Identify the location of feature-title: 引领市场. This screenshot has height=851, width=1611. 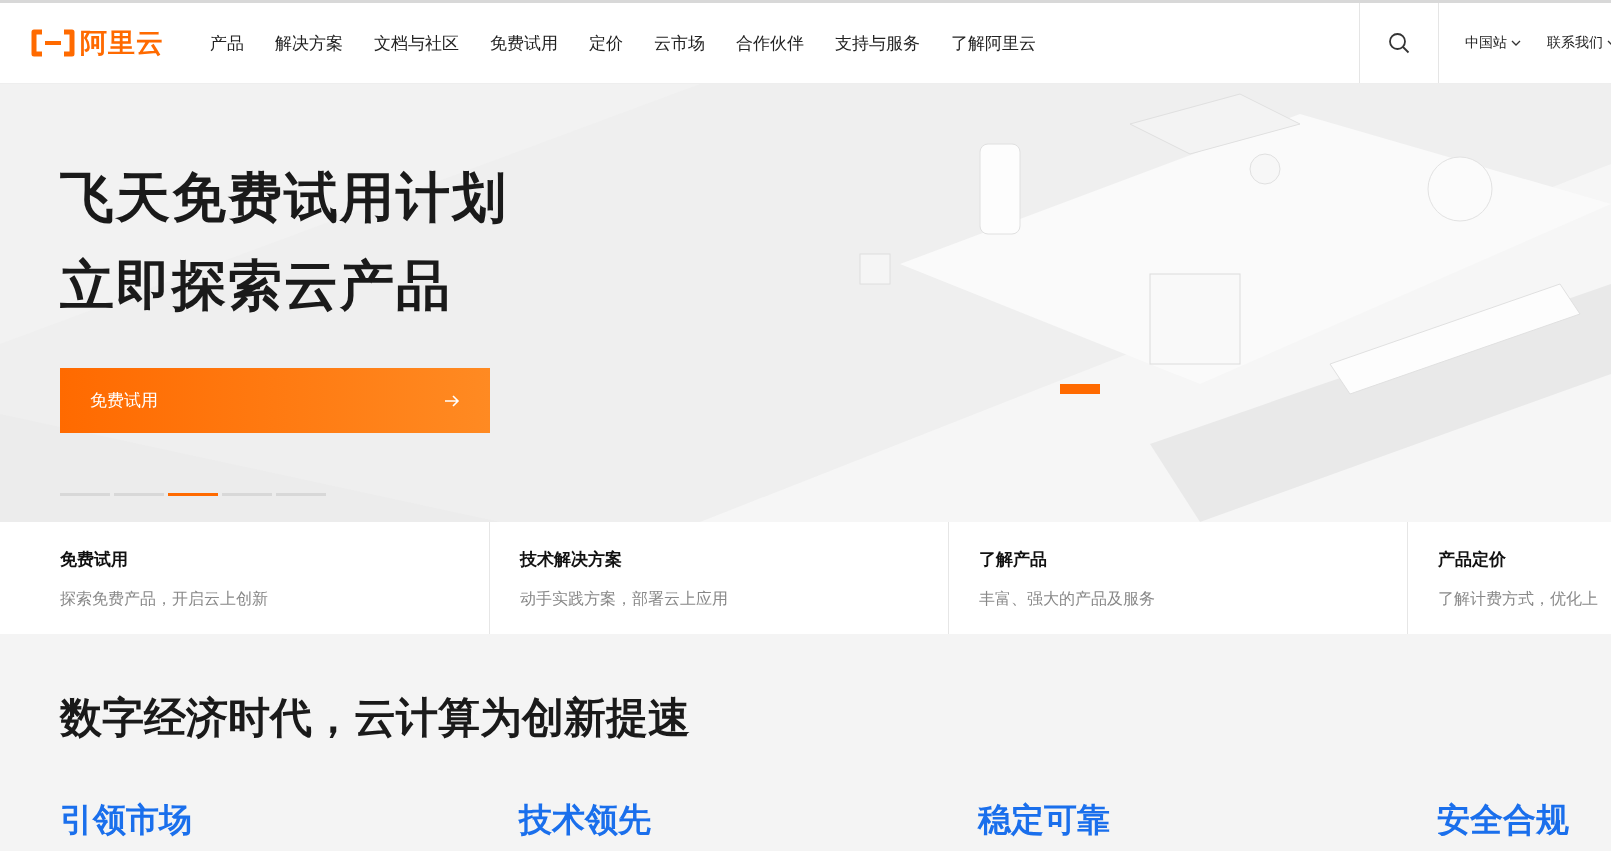
(126, 819).